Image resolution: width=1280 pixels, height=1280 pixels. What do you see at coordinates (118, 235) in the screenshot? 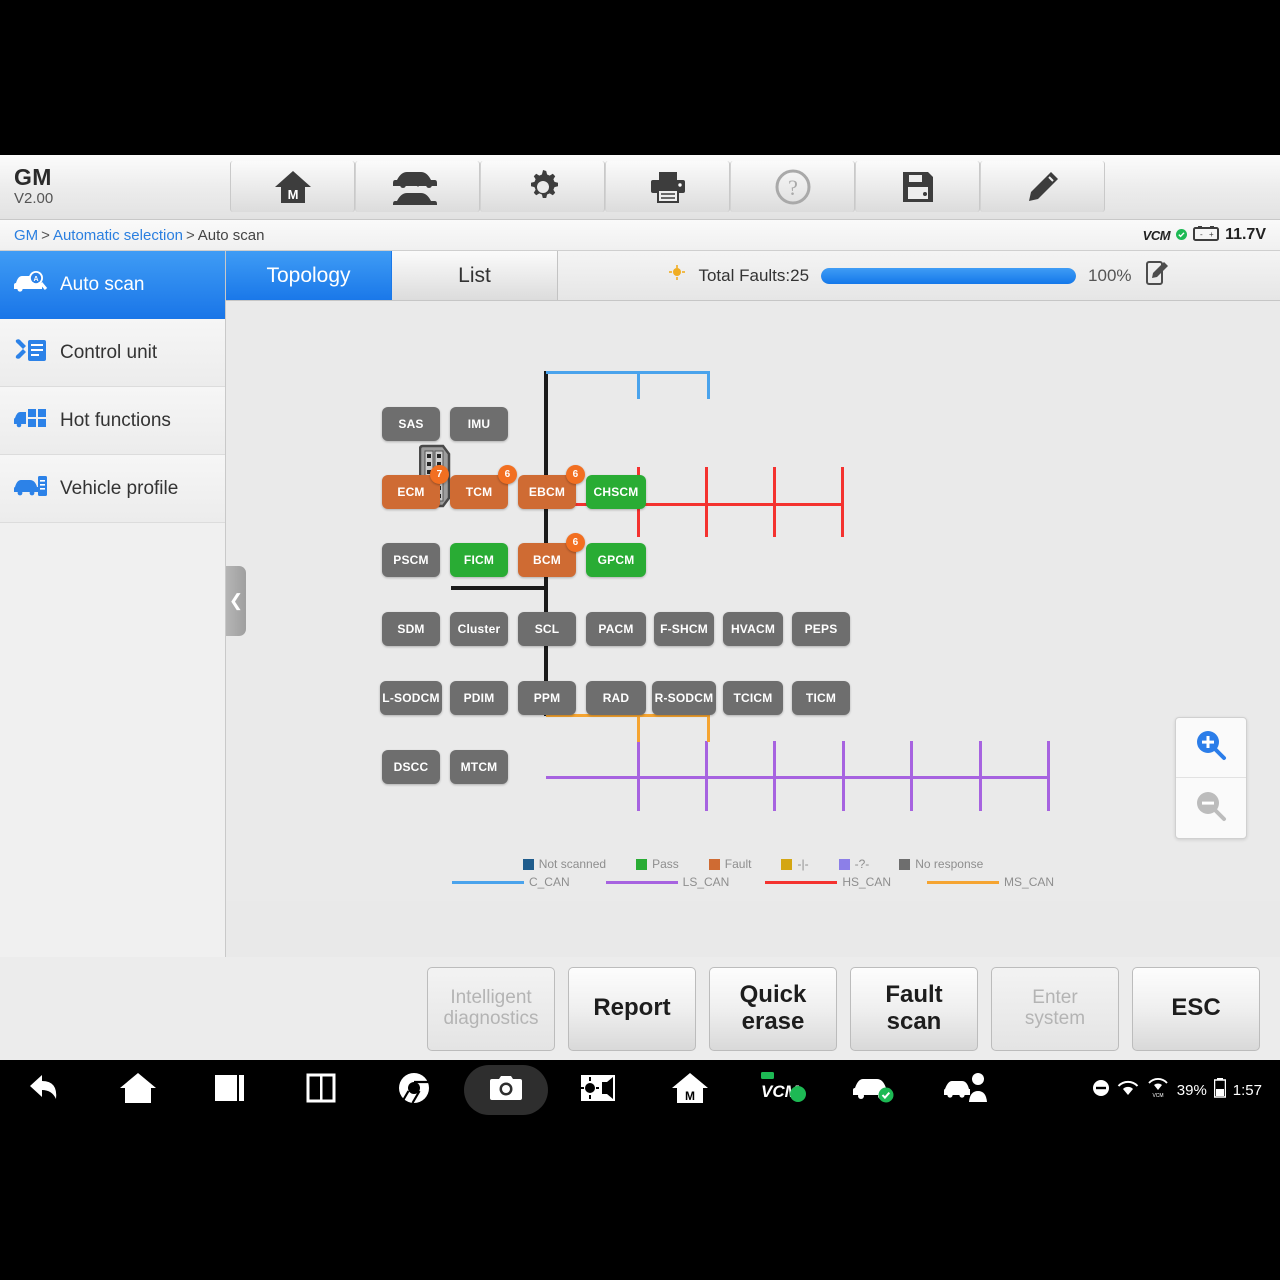
I see `breadcrumb-automatic-selection: Automatic selection` at bounding box center [118, 235].